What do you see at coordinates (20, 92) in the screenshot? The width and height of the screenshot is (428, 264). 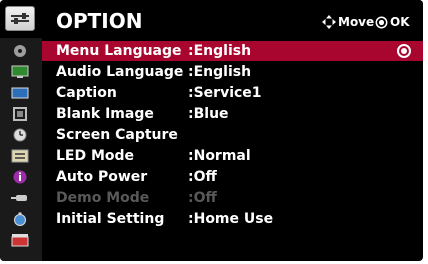 I see `screen-icon` at bounding box center [20, 92].